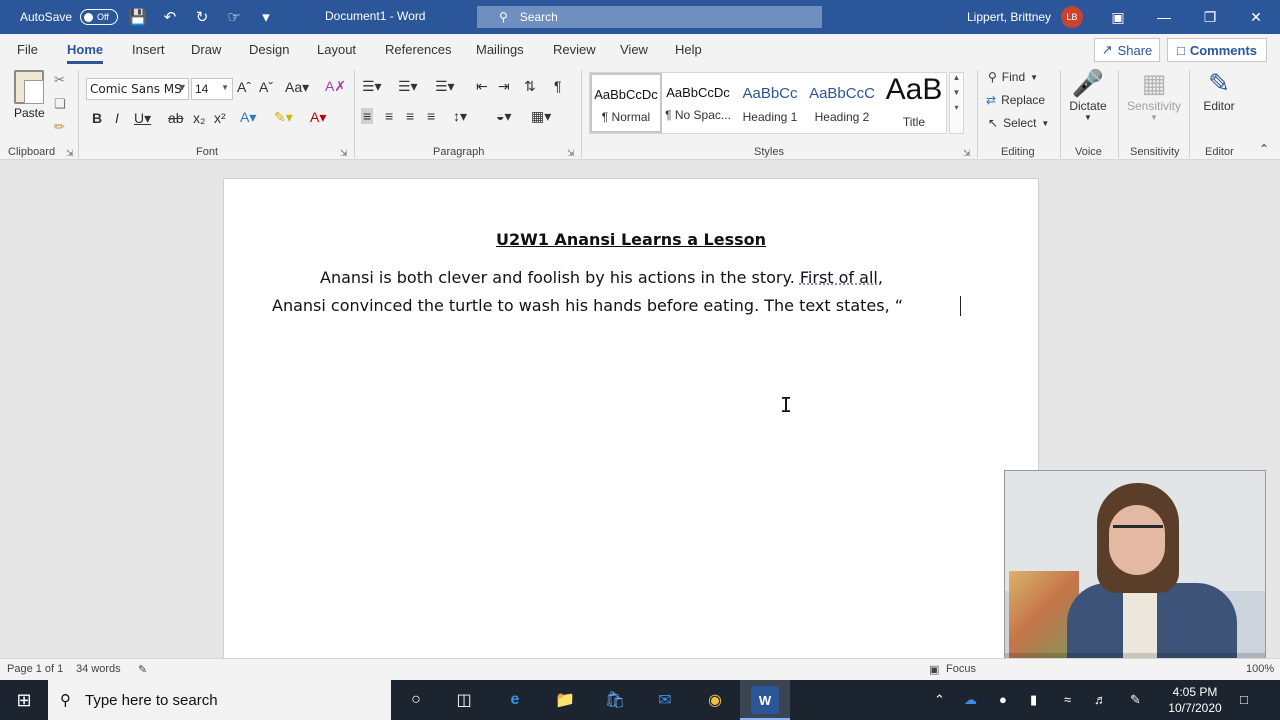 The image size is (1280, 720). Describe the element at coordinates (956, 92) in the screenshot. I see `scroll-down-icon: ▼` at that location.